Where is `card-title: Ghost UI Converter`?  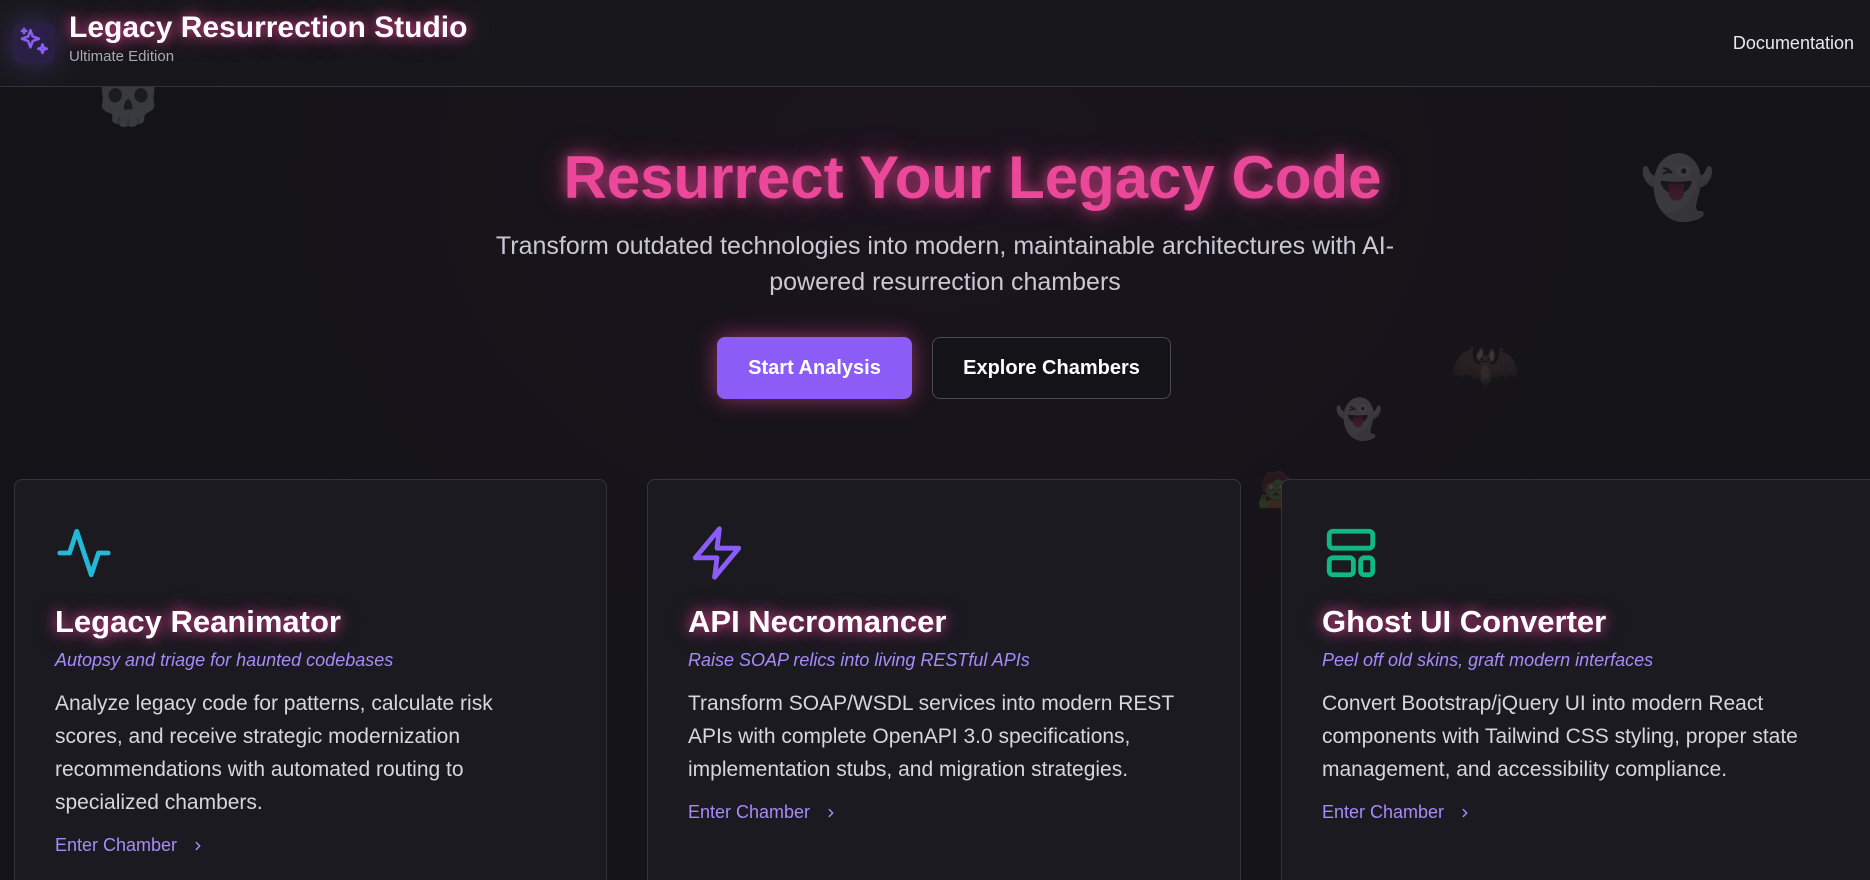 card-title: Ghost UI Converter is located at coordinates (1464, 621).